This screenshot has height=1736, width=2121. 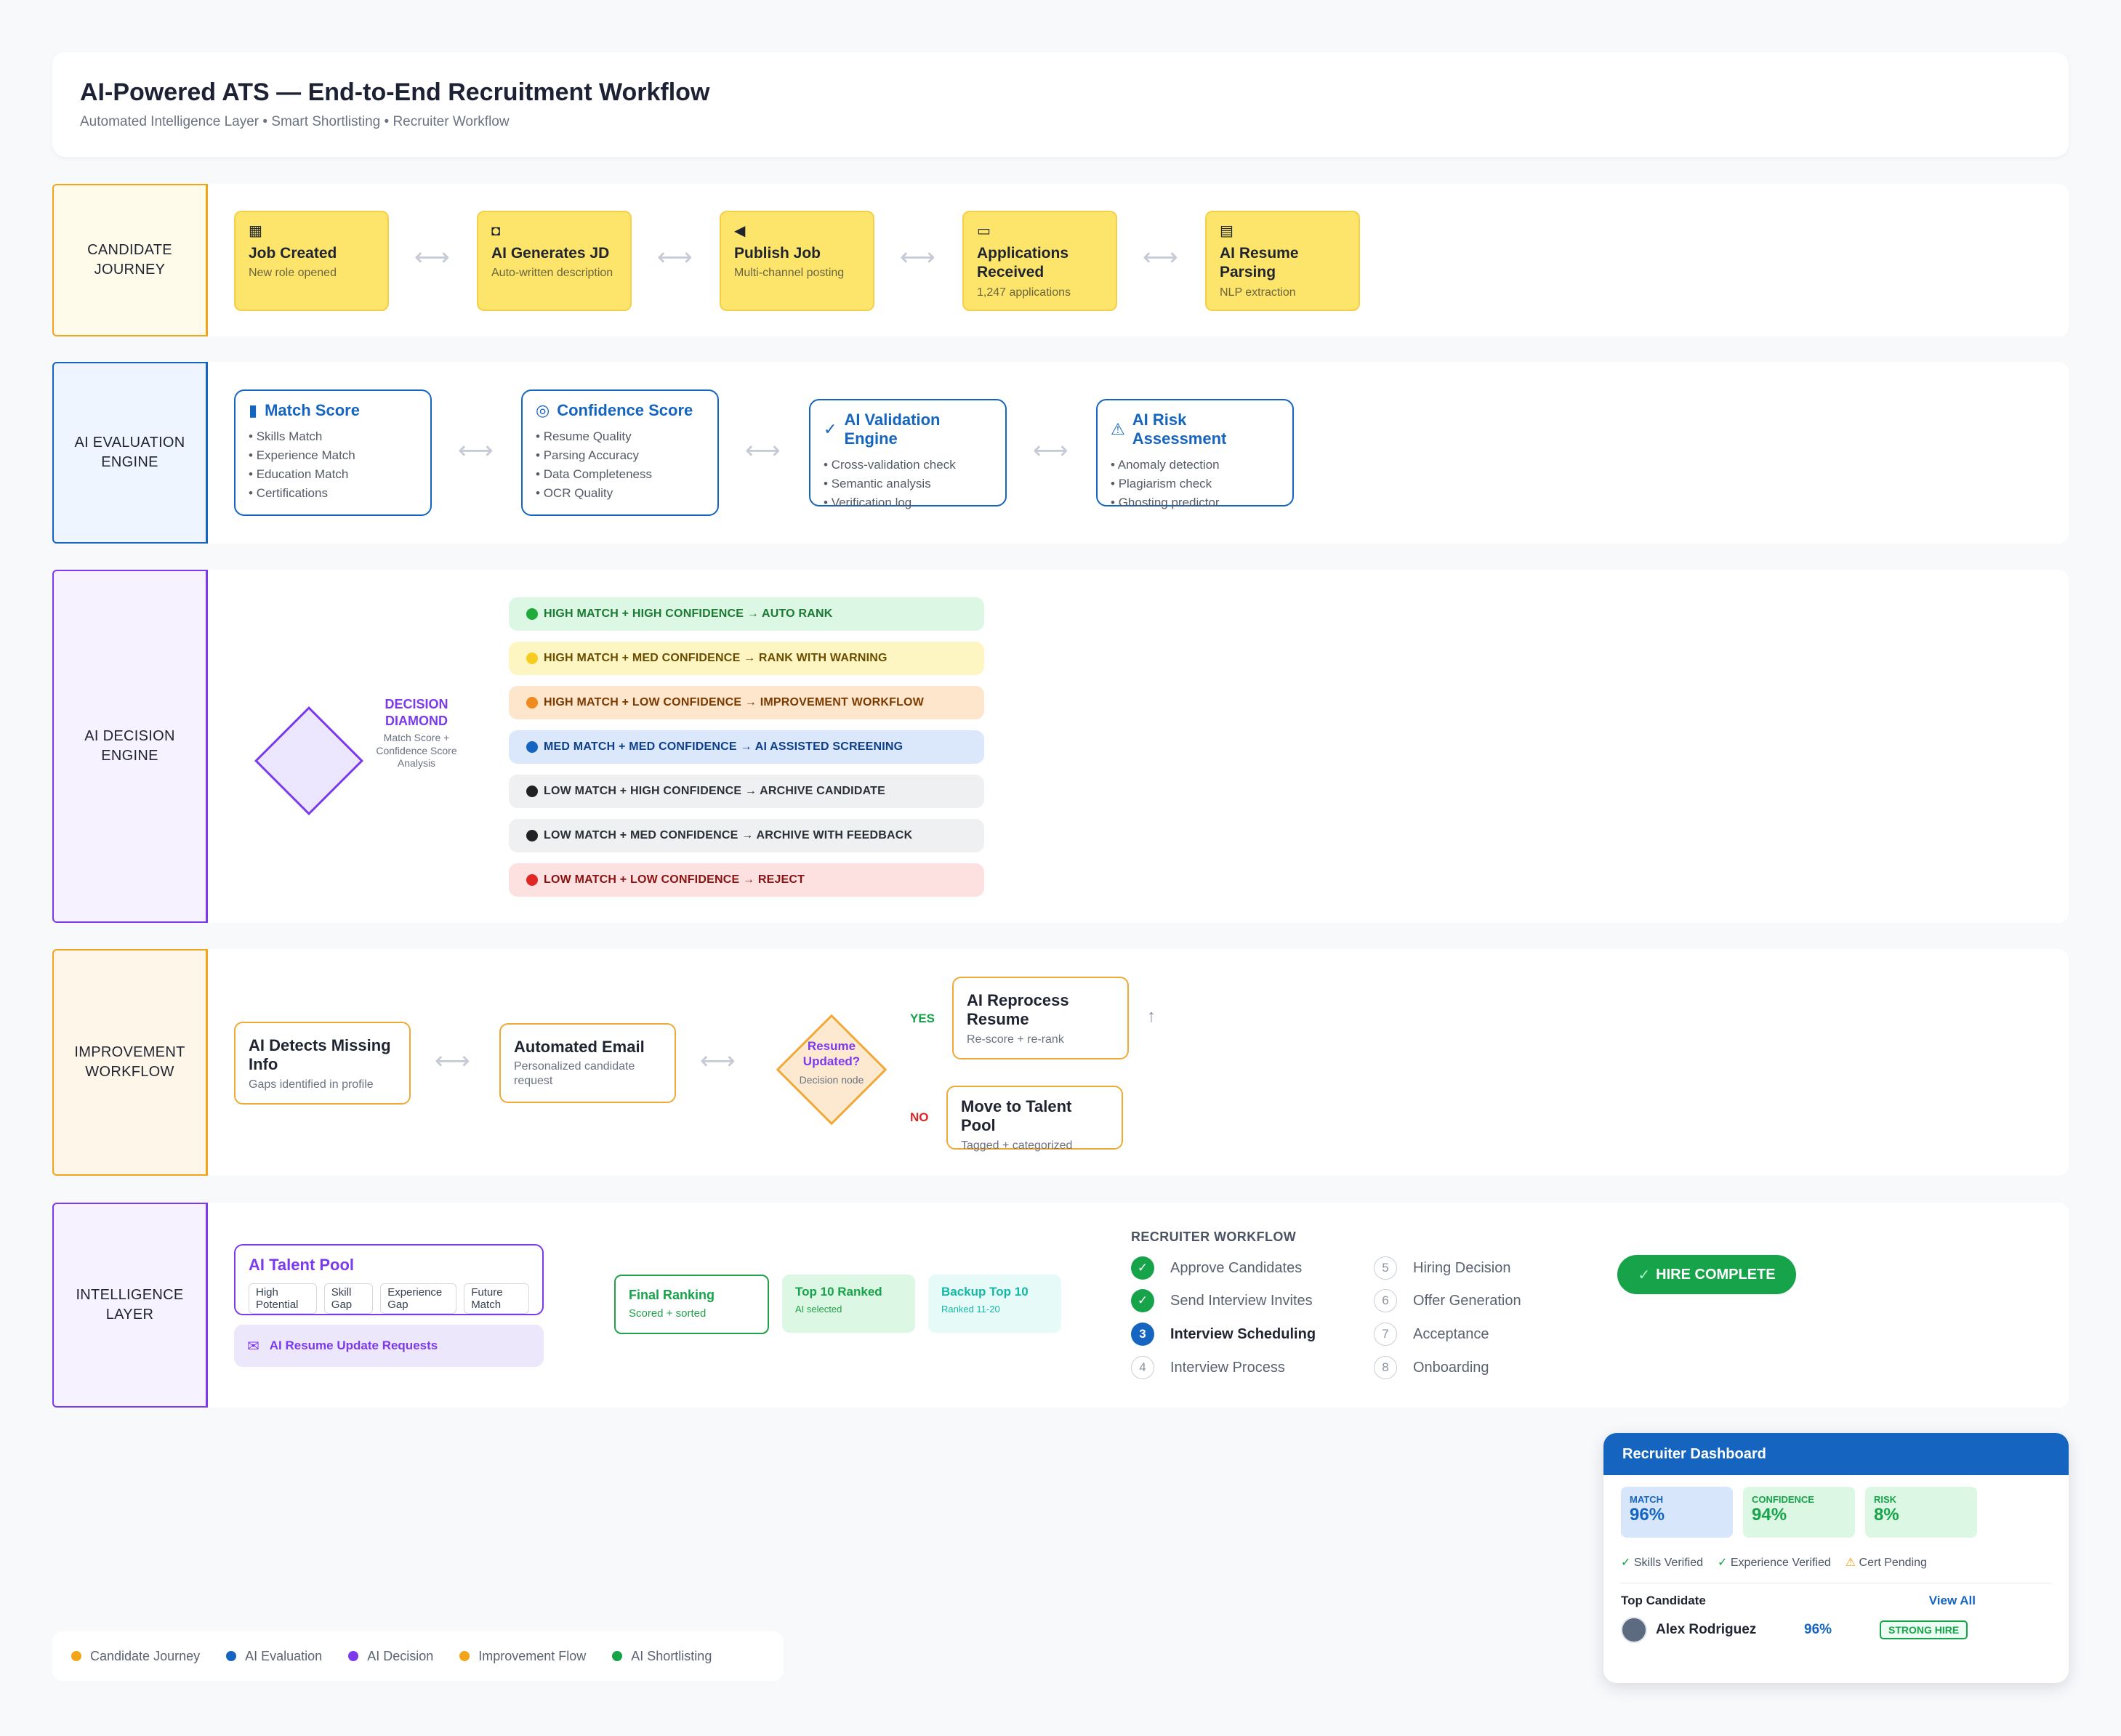 I want to click on improvement-talent-pool: Move to Talent Pool Tagged + categorized, so click(x=1034, y=1119).